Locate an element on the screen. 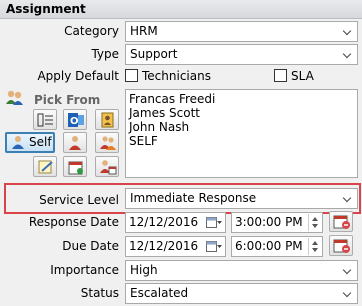  list-item: John Nash is located at coordinates (241, 127).